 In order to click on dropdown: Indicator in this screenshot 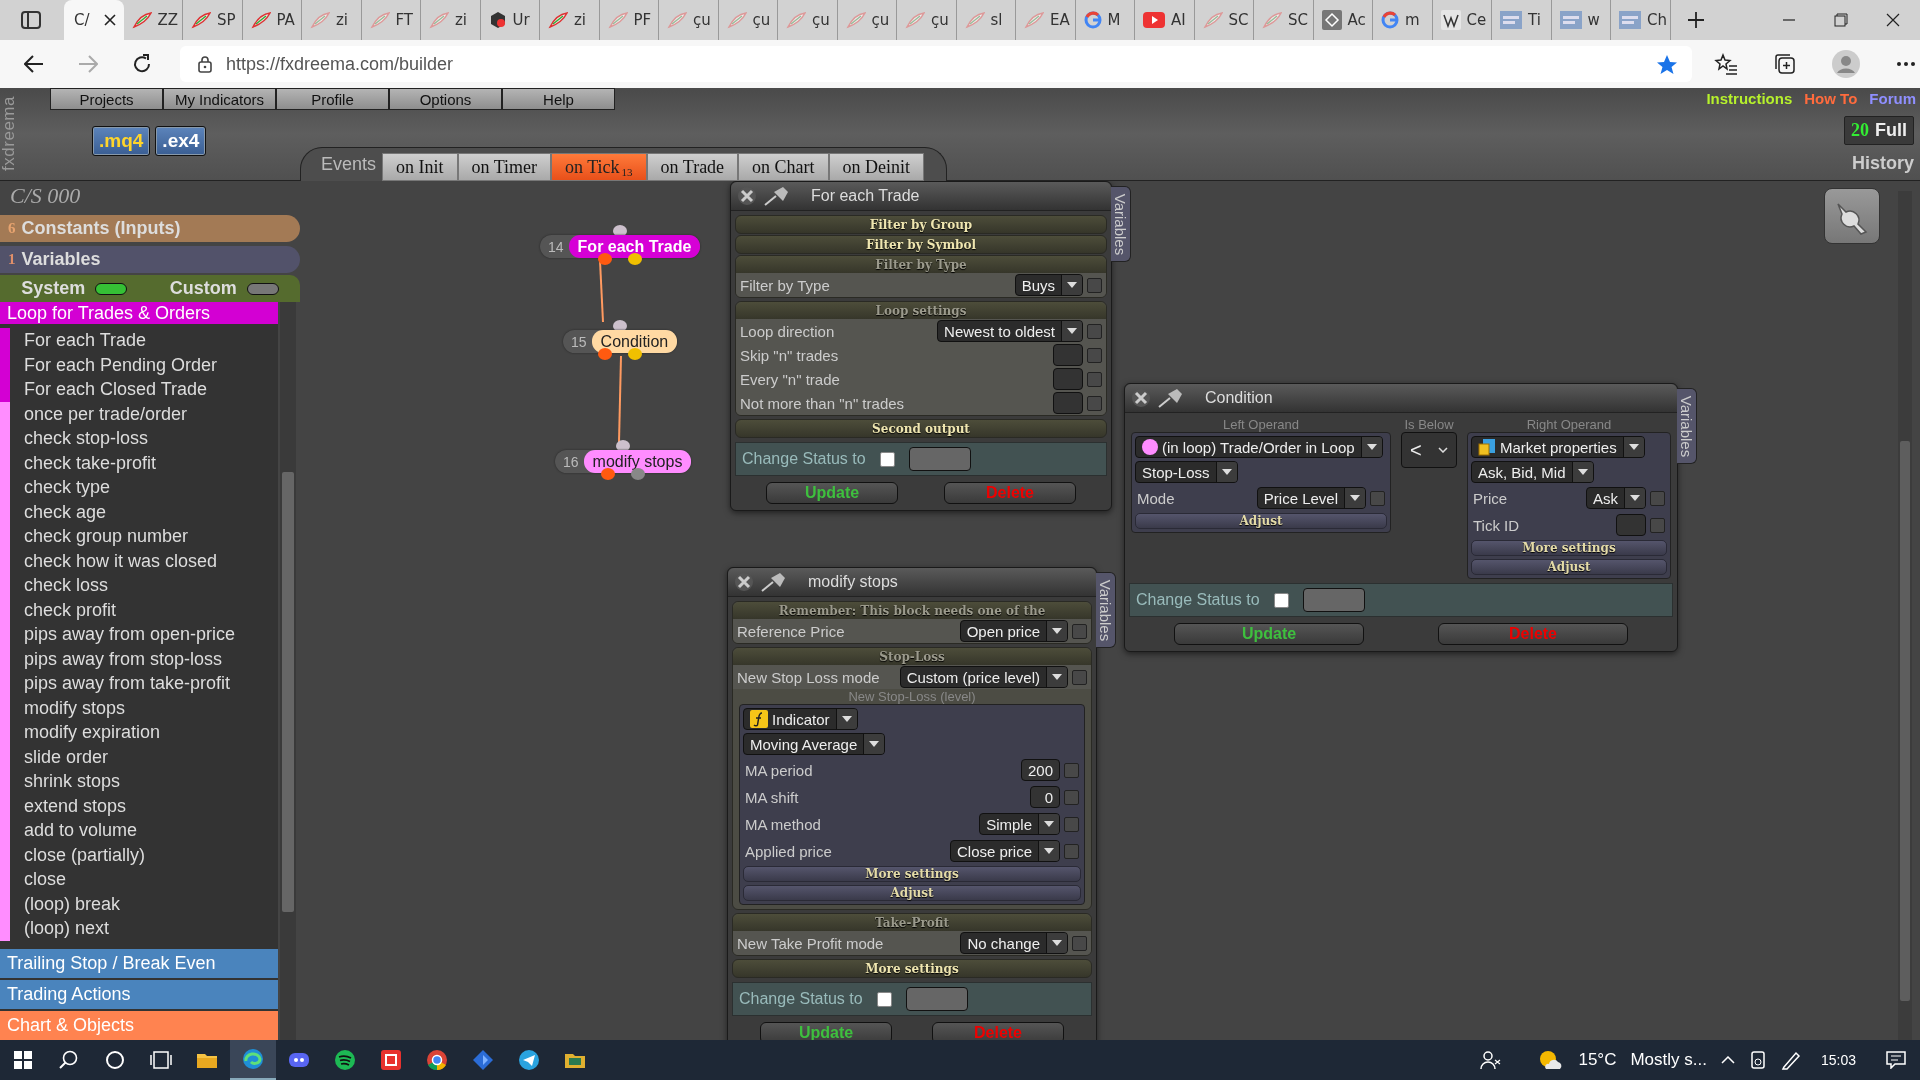, I will do `click(800, 719)`.